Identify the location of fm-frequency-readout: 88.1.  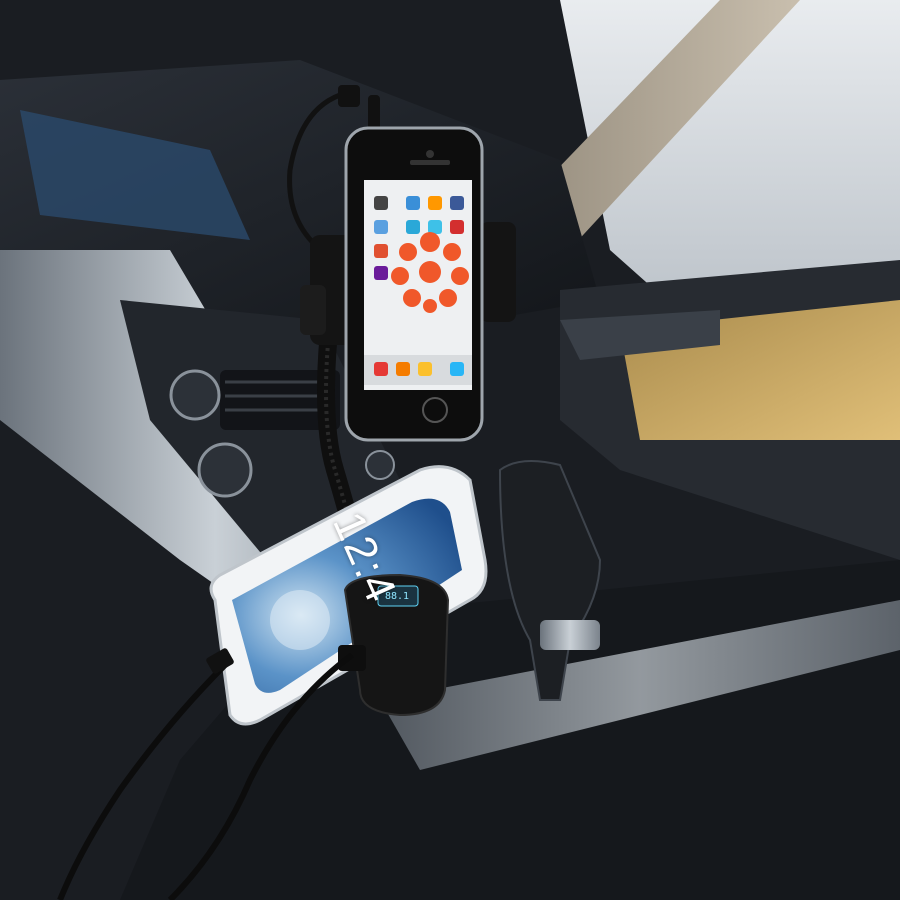
(397, 596).